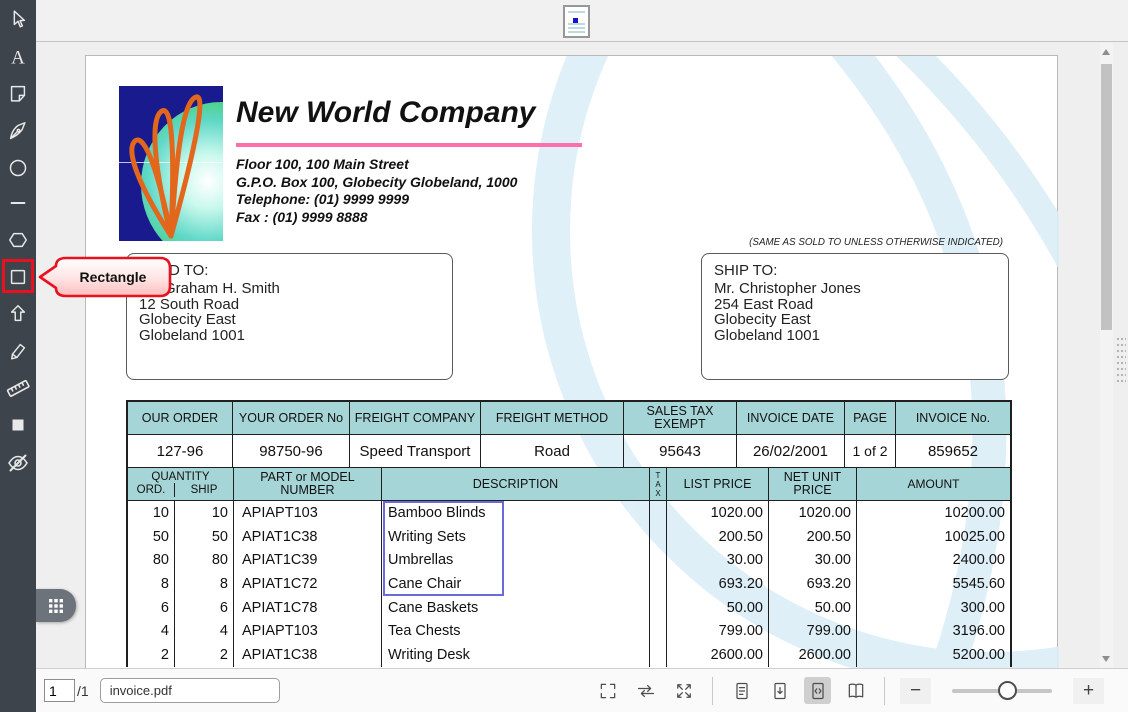  I want to click on fullscreen-icon, so click(607, 690).